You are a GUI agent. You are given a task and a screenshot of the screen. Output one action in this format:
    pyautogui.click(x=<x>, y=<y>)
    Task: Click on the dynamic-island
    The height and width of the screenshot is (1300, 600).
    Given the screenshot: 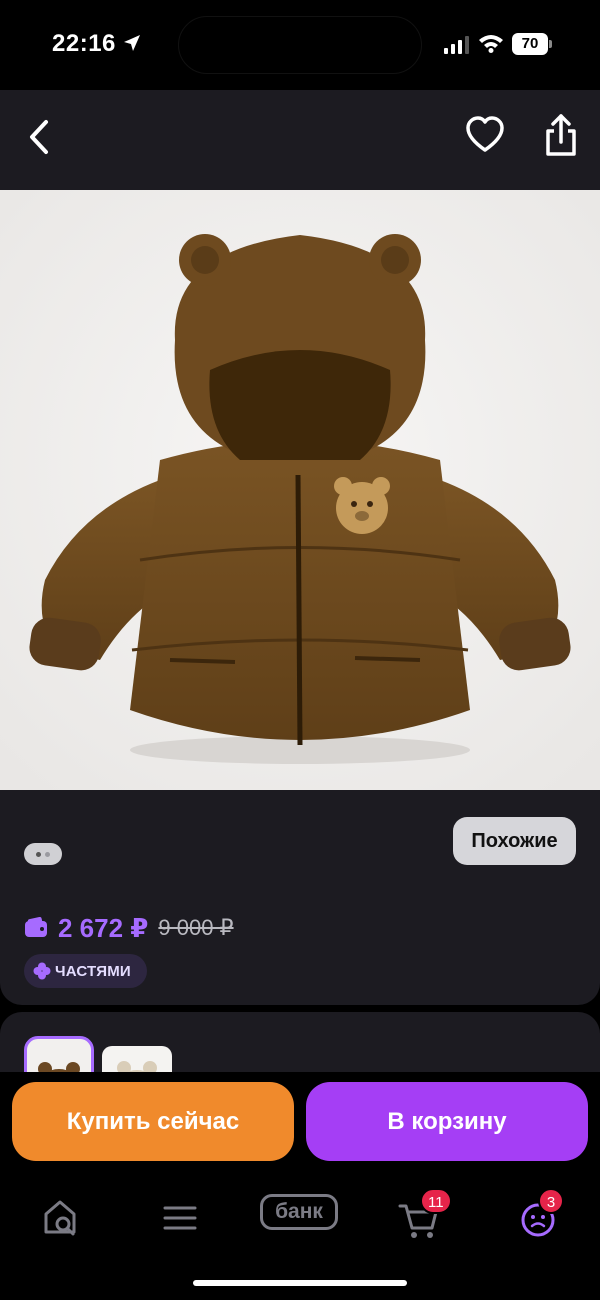 What is the action you would take?
    pyautogui.click(x=300, y=45)
    